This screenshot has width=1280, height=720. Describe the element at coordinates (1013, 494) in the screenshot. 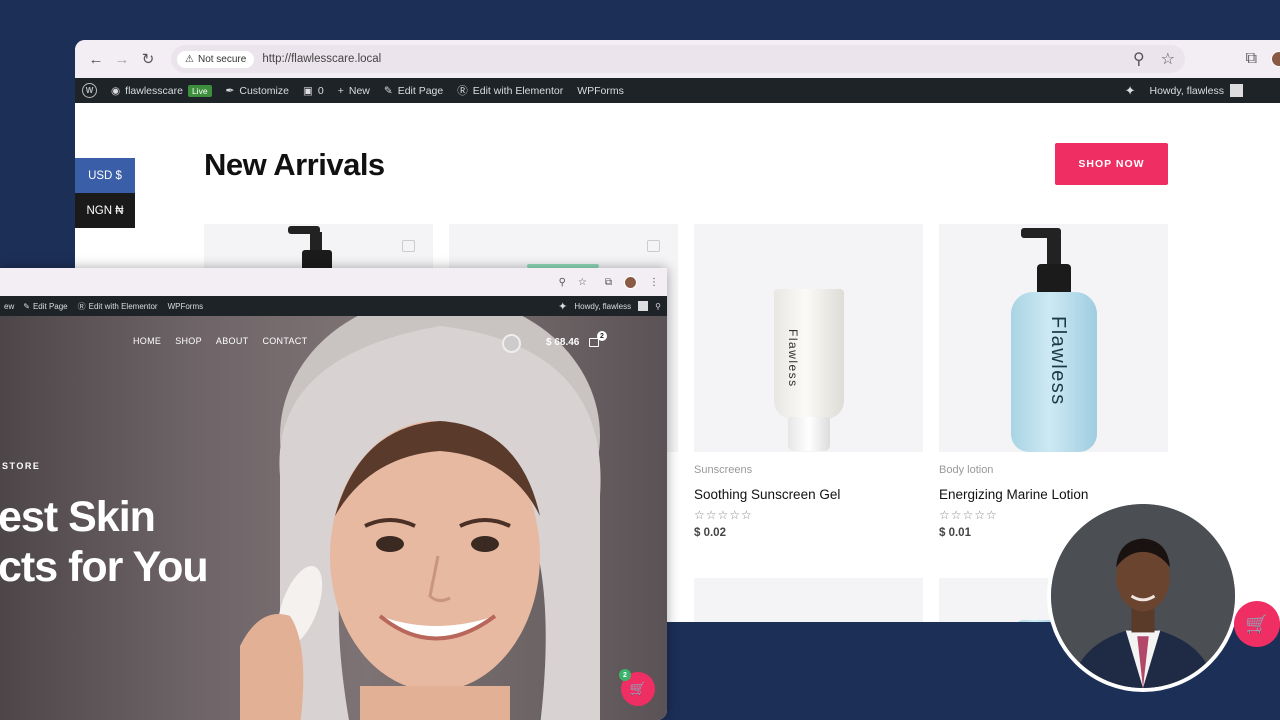

I see `product-name: Energizing Marine Lotion` at that location.